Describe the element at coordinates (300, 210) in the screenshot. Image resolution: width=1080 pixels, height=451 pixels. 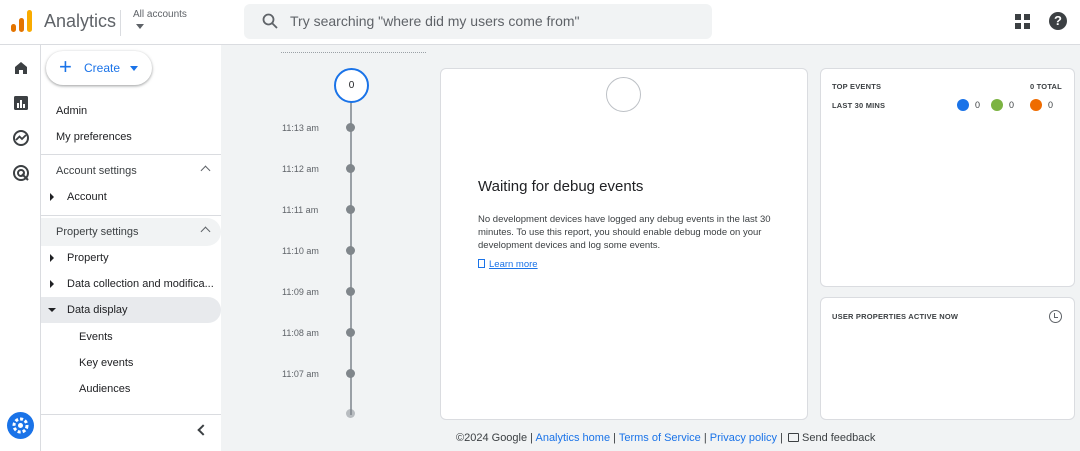
I see `timeline-time: 11:11 am` at that location.